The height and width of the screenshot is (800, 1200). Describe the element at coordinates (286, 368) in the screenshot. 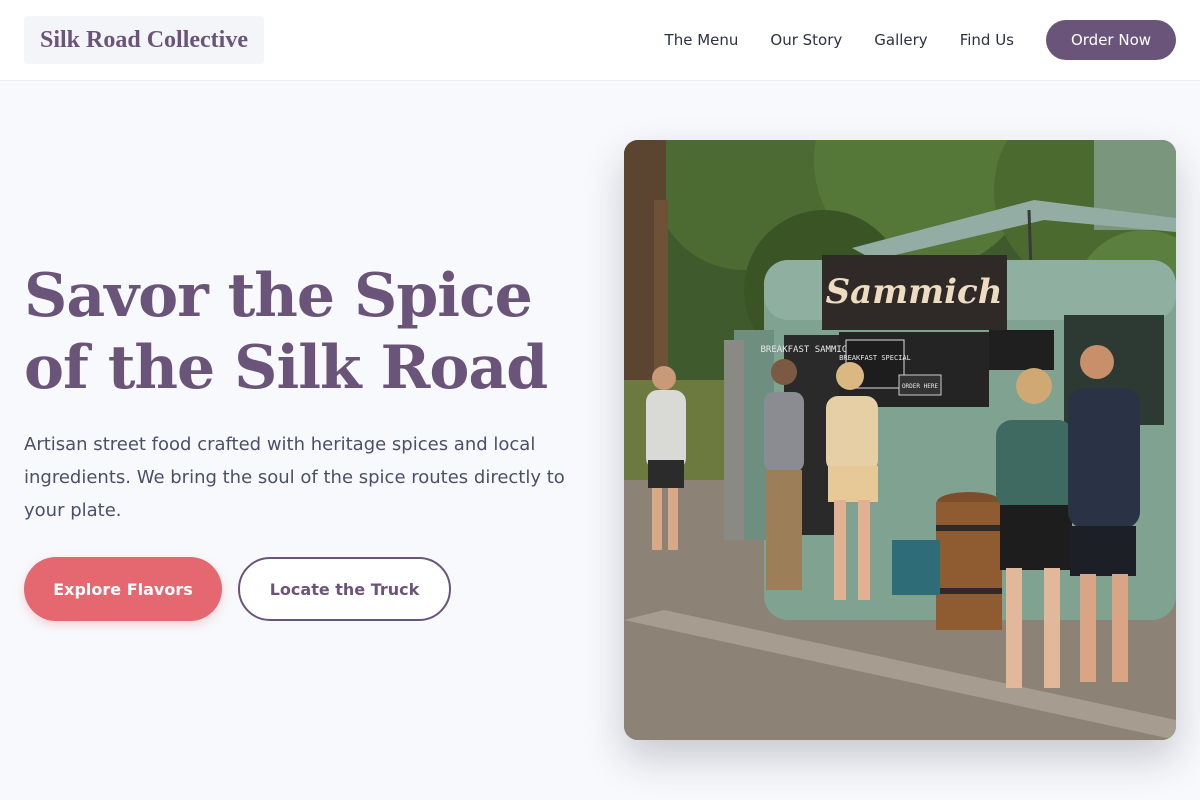

I see `hero-title-line-2: of the Silk Road` at that location.